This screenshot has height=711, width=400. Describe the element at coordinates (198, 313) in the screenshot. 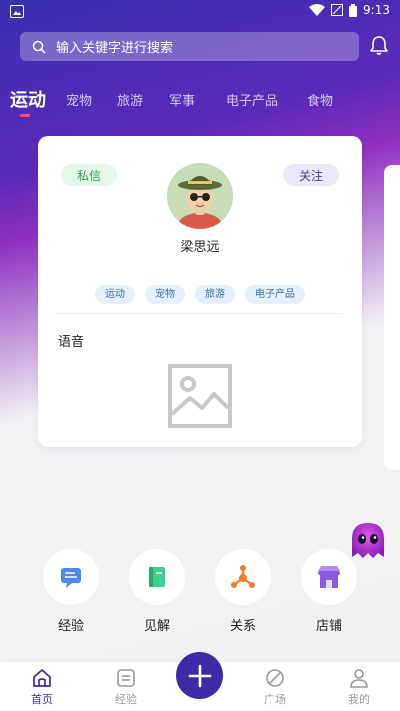

I see `divider` at that location.